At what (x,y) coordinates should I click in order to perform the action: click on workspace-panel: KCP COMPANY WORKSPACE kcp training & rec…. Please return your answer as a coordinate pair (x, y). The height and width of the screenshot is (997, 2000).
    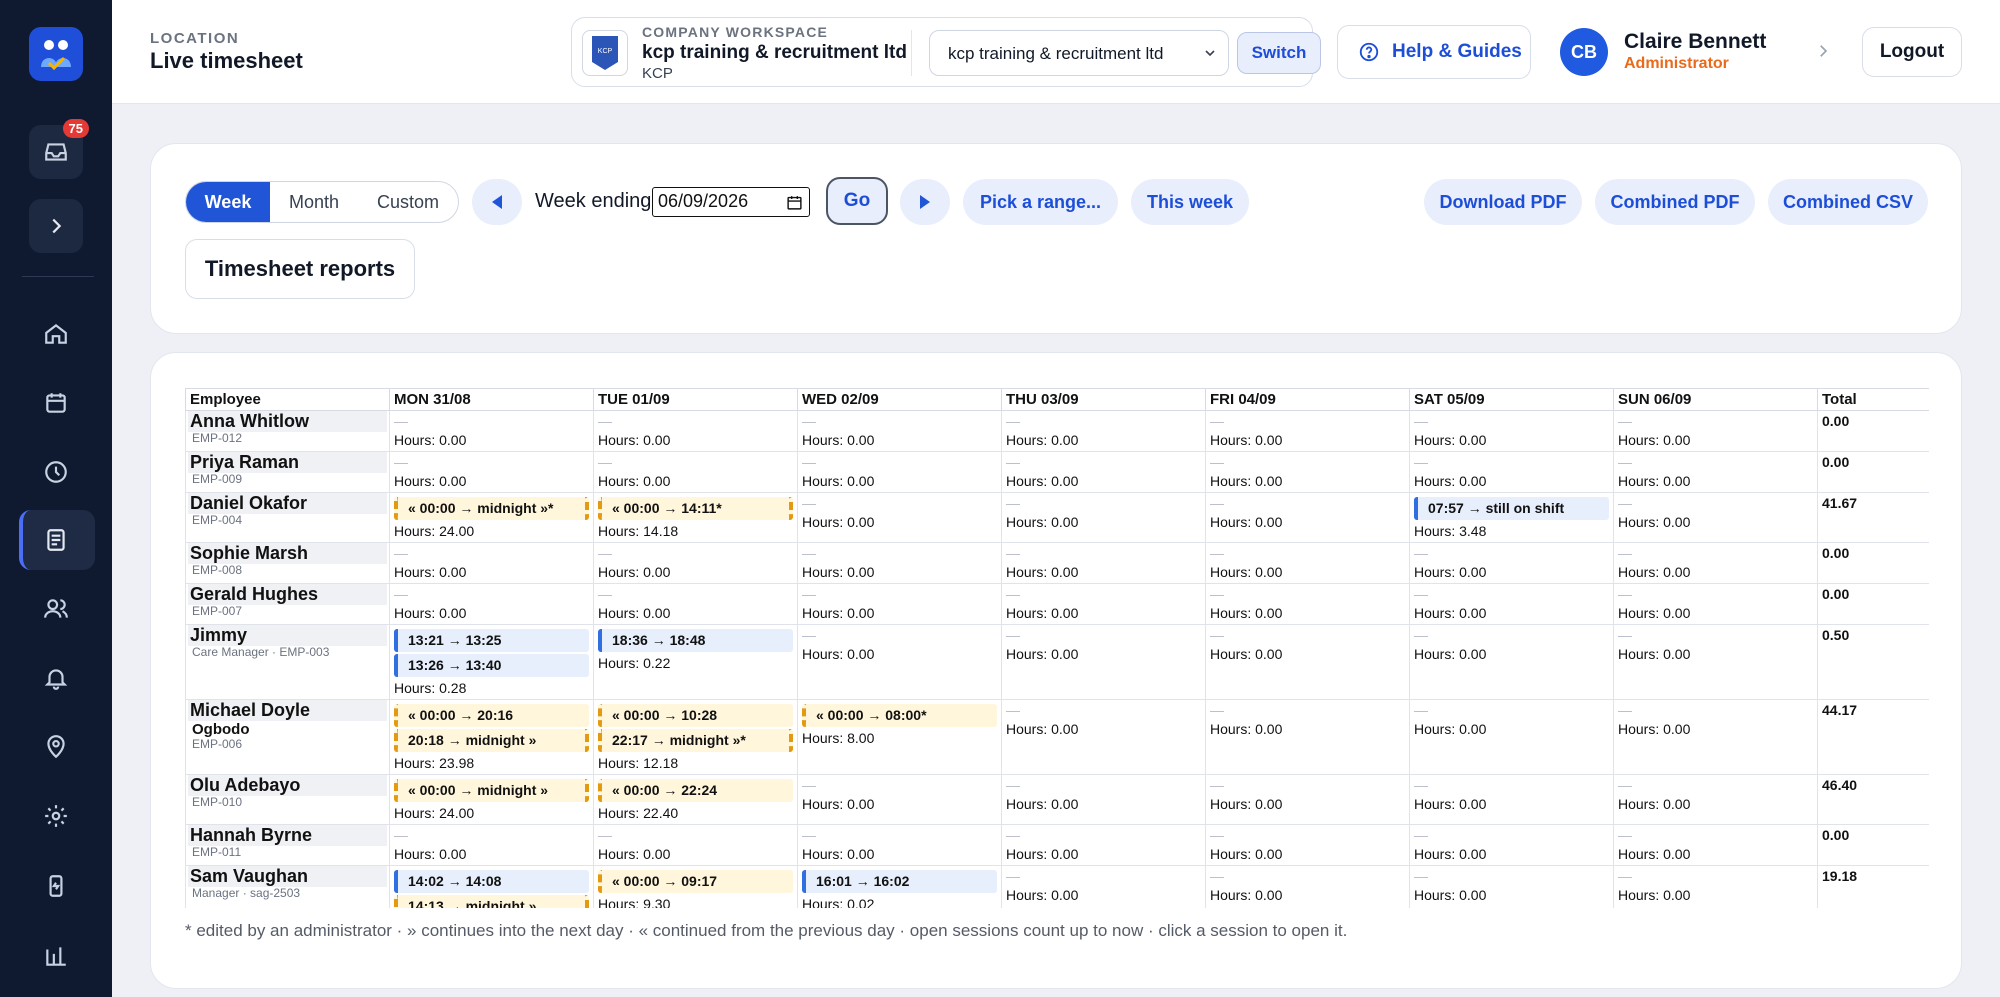
    Looking at the image, I should click on (946, 52).